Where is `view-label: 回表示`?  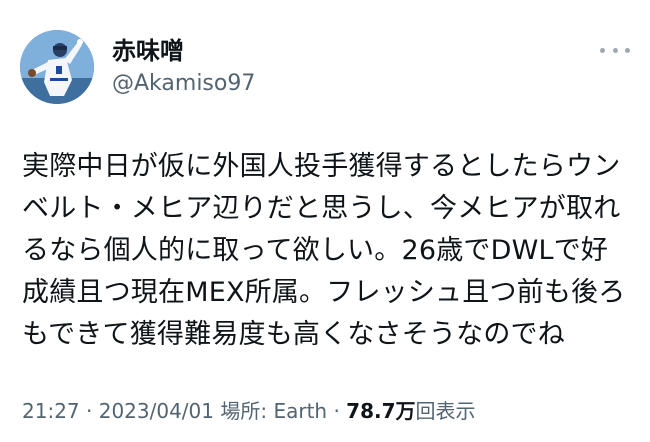
view-label: 回表示 is located at coordinates (445, 411).